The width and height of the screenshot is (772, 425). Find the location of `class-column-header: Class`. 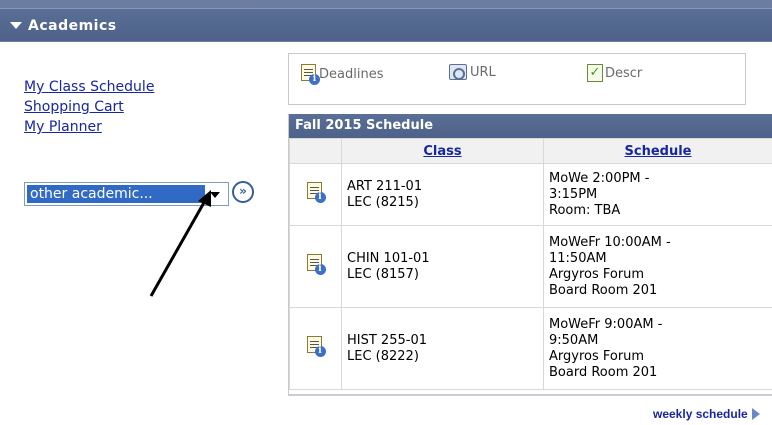

class-column-header: Class is located at coordinates (442, 151).